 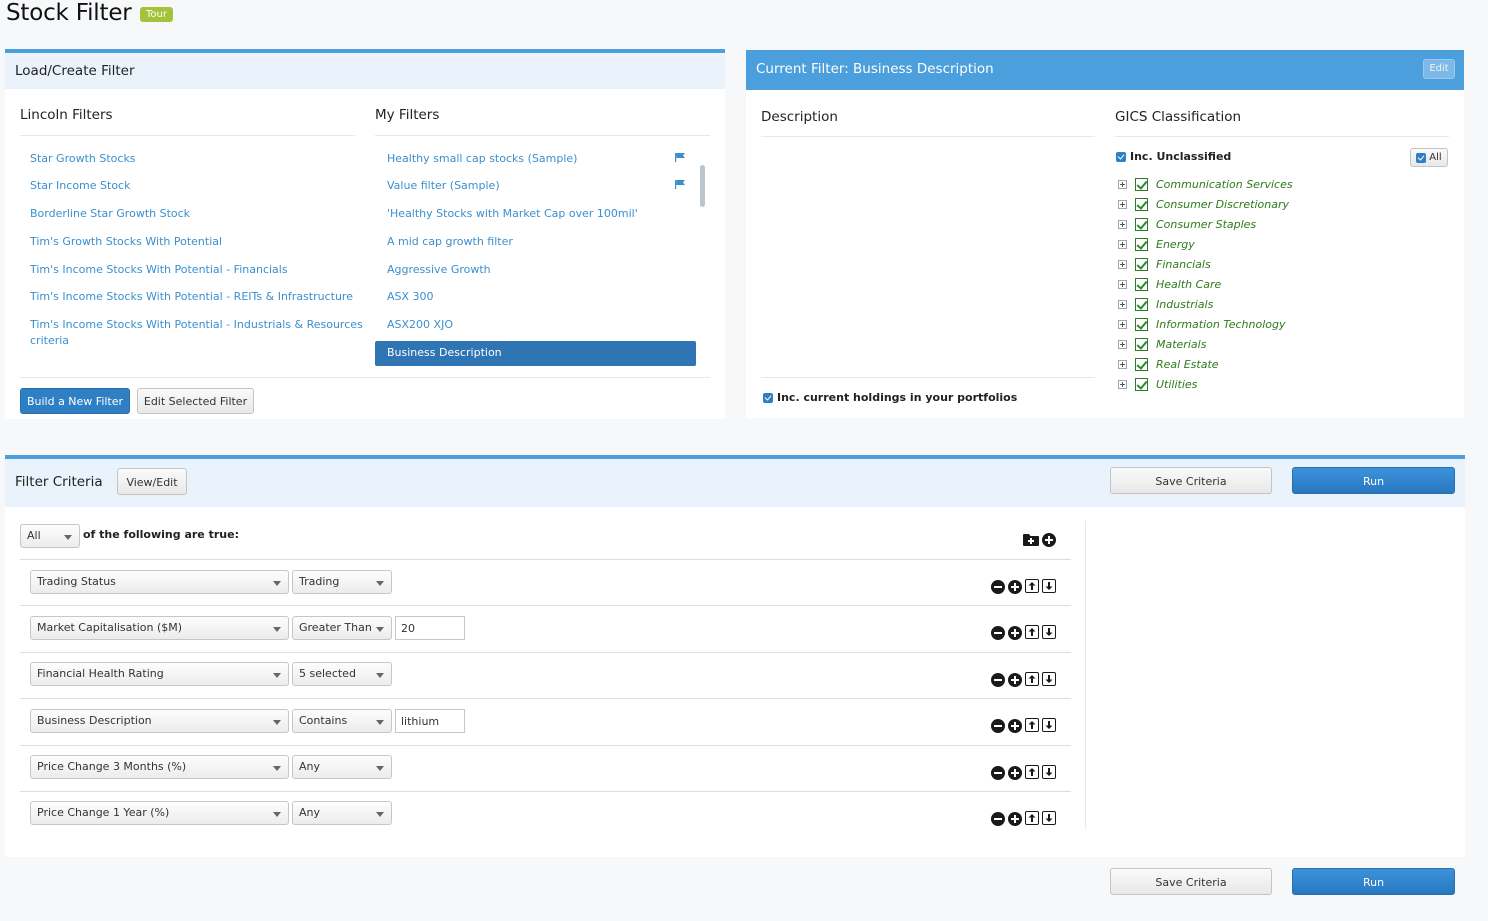 I want to click on gics-sector-row: Materials, so click(x=1162, y=344).